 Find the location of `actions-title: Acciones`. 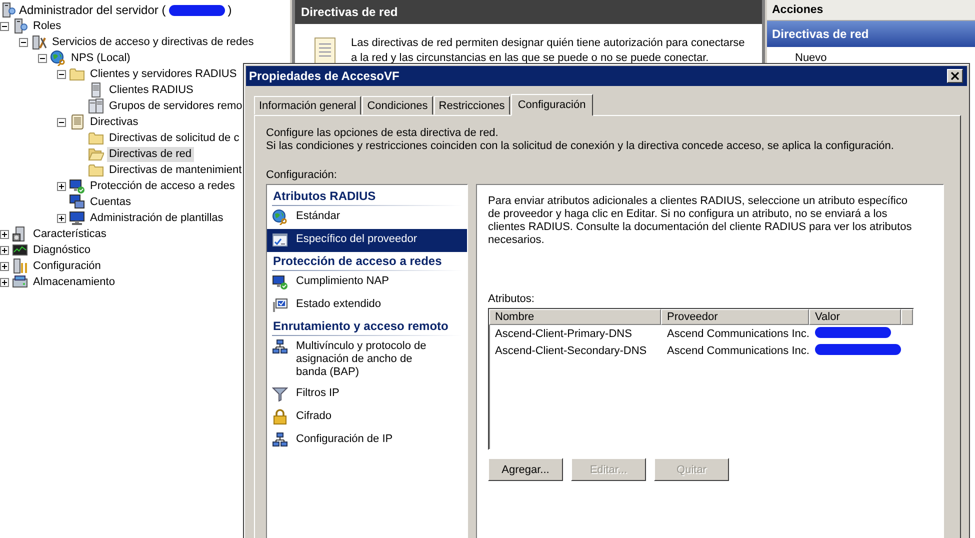

actions-title: Acciones is located at coordinates (871, 10).